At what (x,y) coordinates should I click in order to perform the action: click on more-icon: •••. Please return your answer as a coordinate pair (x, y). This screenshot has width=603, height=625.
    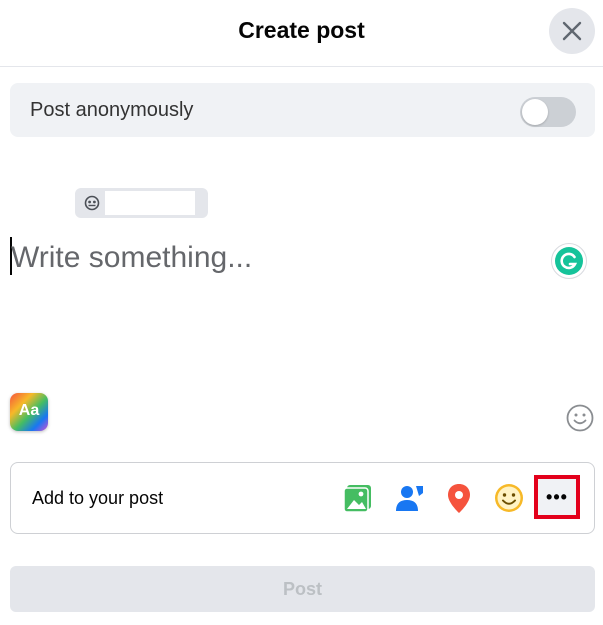
    Looking at the image, I should click on (557, 497).